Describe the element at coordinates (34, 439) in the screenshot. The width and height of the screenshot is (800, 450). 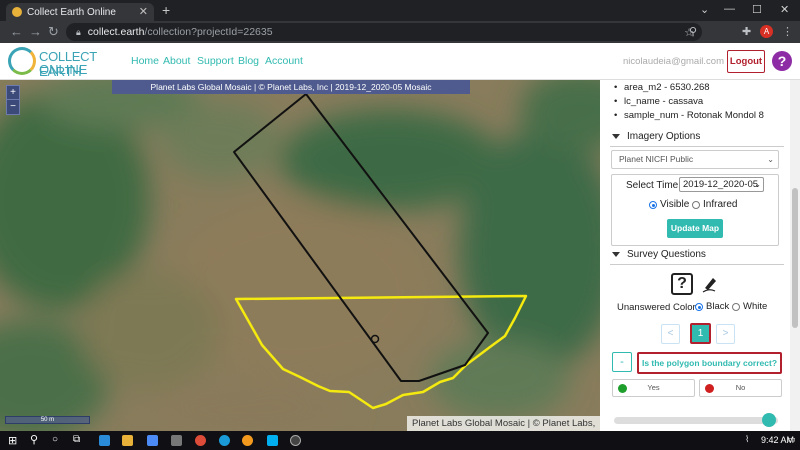
I see `taskbar-search-icon: ⚲` at that location.